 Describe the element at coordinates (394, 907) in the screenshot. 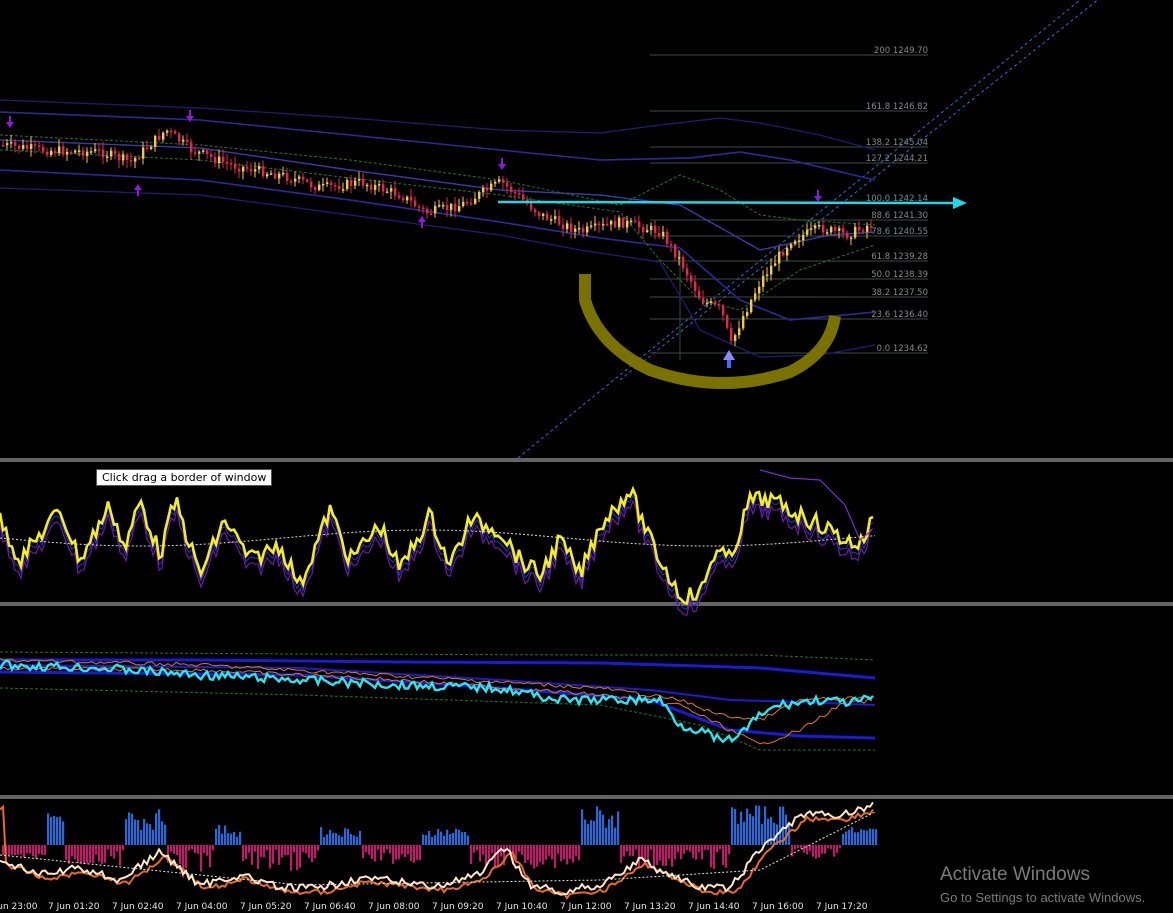

I see `time-label: 7 Jun 08:00` at that location.